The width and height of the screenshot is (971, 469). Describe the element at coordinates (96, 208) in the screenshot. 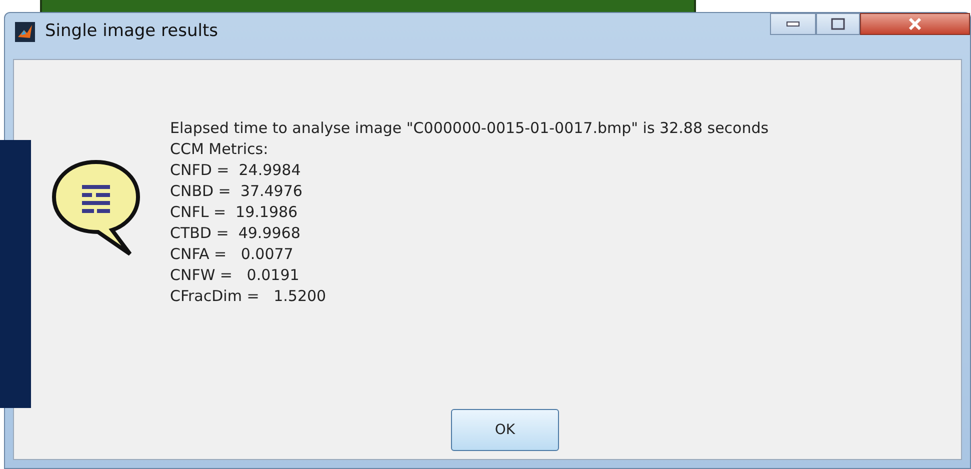

I see `speech-bubble-icon` at that location.